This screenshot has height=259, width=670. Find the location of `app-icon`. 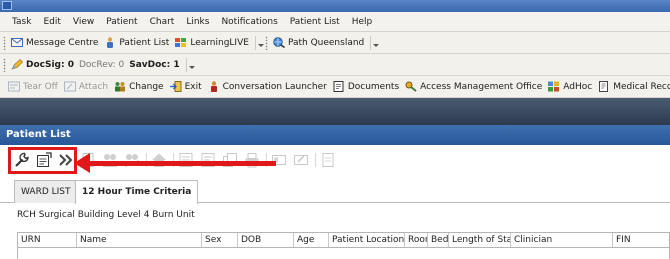

app-icon is located at coordinates (7, 5).